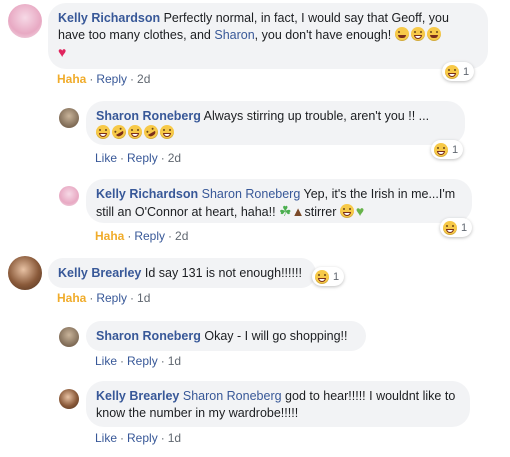 Image resolution: width=510 pixels, height=457 pixels. Describe the element at coordinates (62, 52) in the screenshot. I see `heart-icon: ♥` at that location.